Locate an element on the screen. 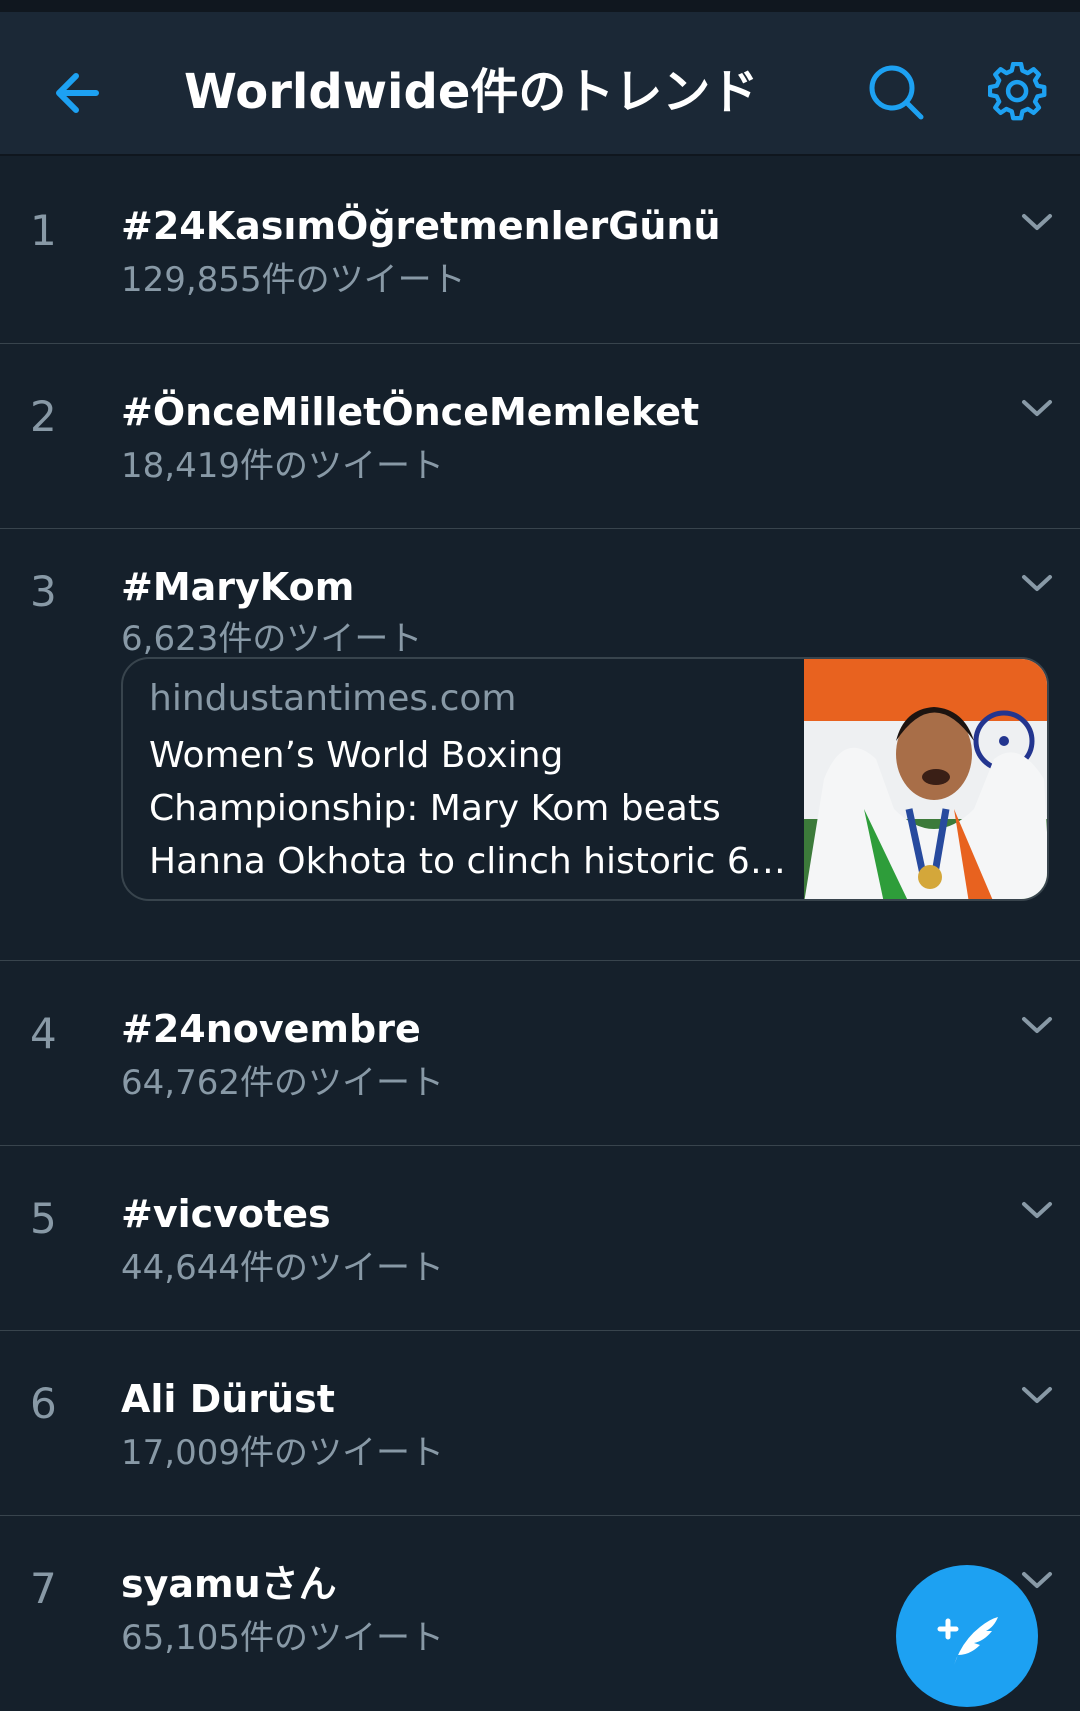 This screenshot has width=1080, height=1711. trend-rank: 6 is located at coordinates (43, 1403).